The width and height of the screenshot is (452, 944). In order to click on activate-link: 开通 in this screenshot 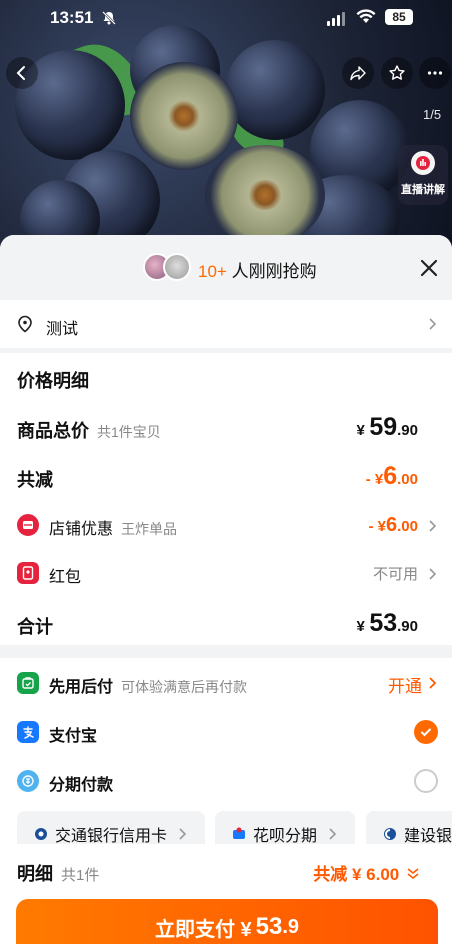, I will do `click(405, 684)`.